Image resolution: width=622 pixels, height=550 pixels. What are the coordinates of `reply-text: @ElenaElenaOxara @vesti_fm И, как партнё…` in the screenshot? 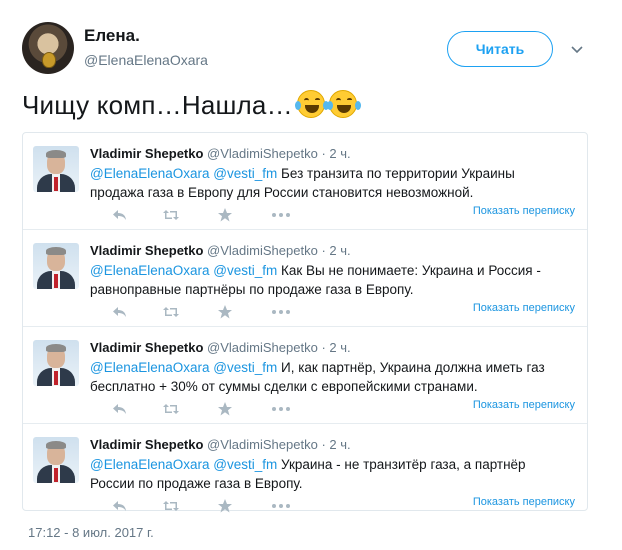 It's located at (330, 377).